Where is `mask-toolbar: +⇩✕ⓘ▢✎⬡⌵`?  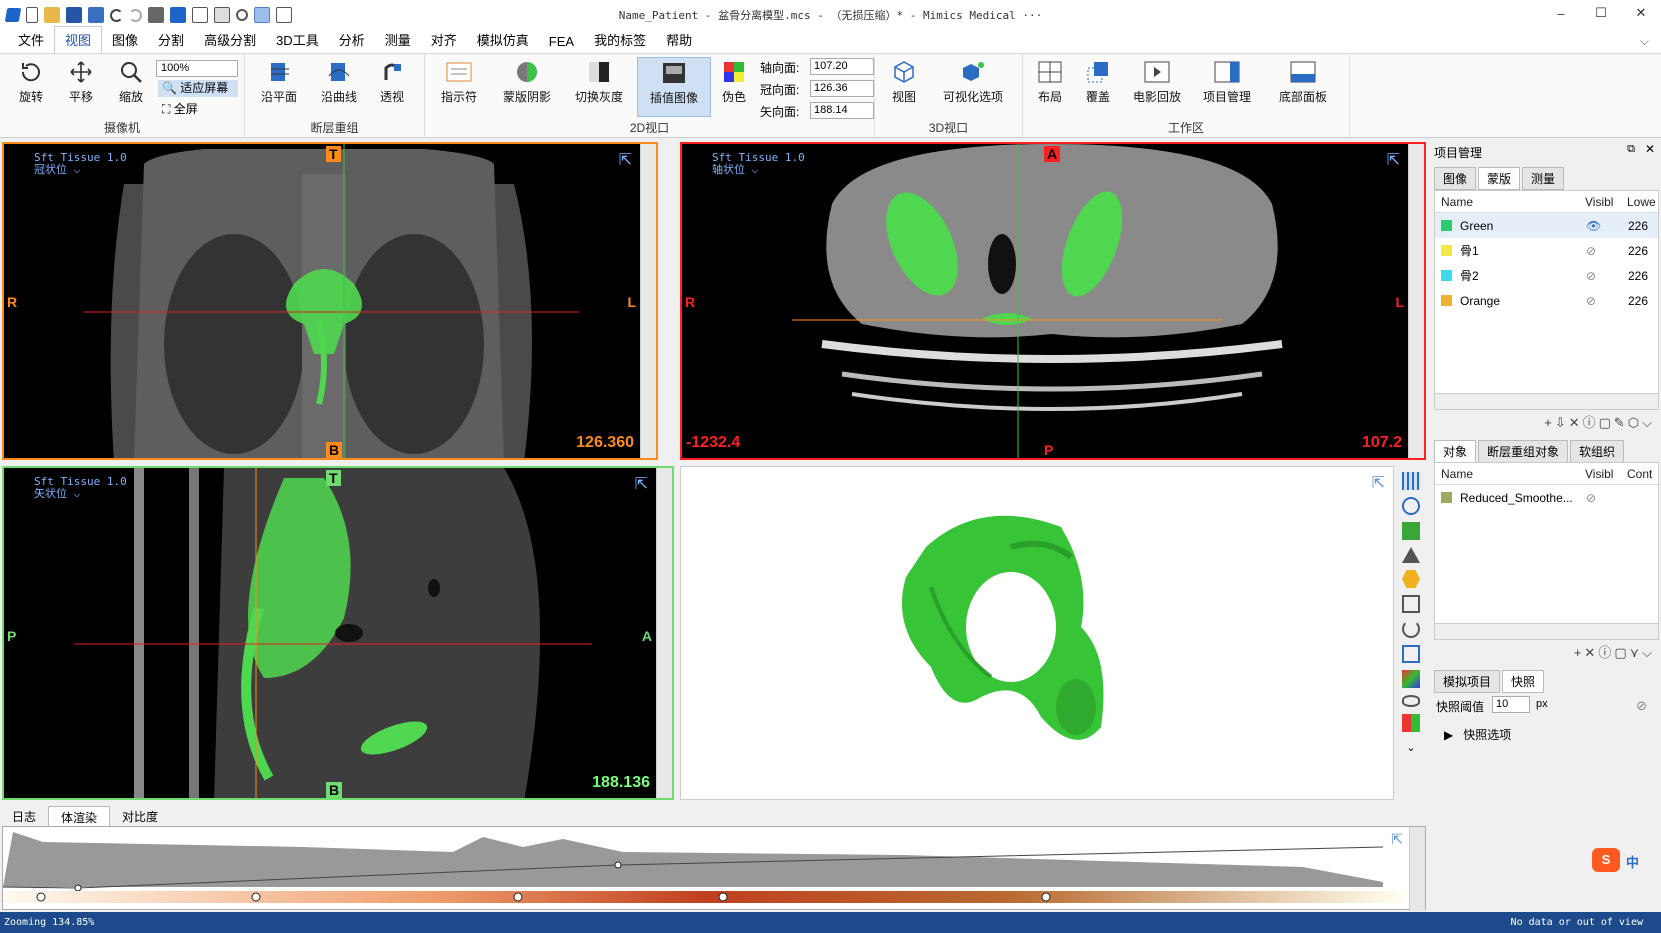
mask-toolbar: +⇩✕ⓘ▢✎⬡⌵ is located at coordinates (1599, 421).